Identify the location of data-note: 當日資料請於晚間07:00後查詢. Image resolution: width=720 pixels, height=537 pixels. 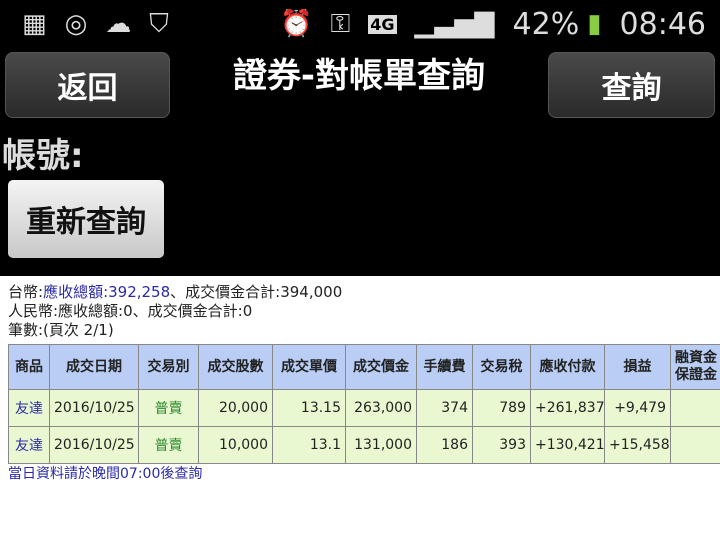
(105, 474).